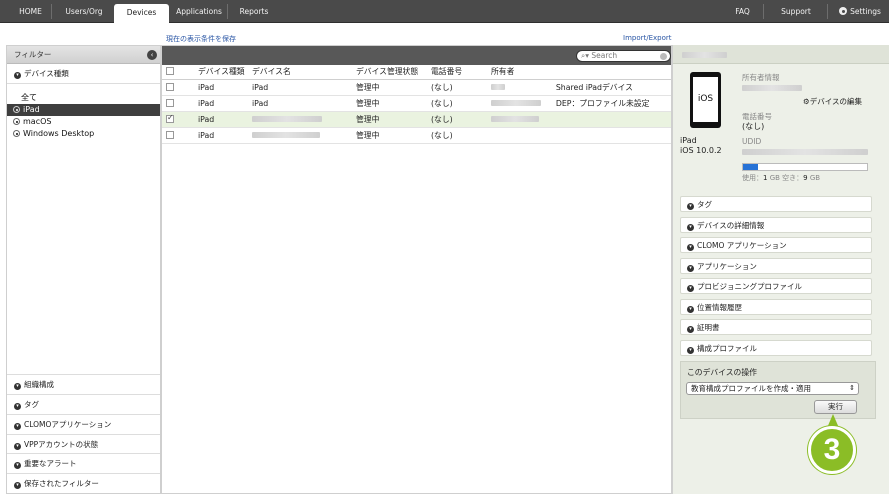 The image size is (889, 500). What do you see at coordinates (776, 327) in the screenshot?
I see `section-certificates: ▾ 証明書` at bounding box center [776, 327].